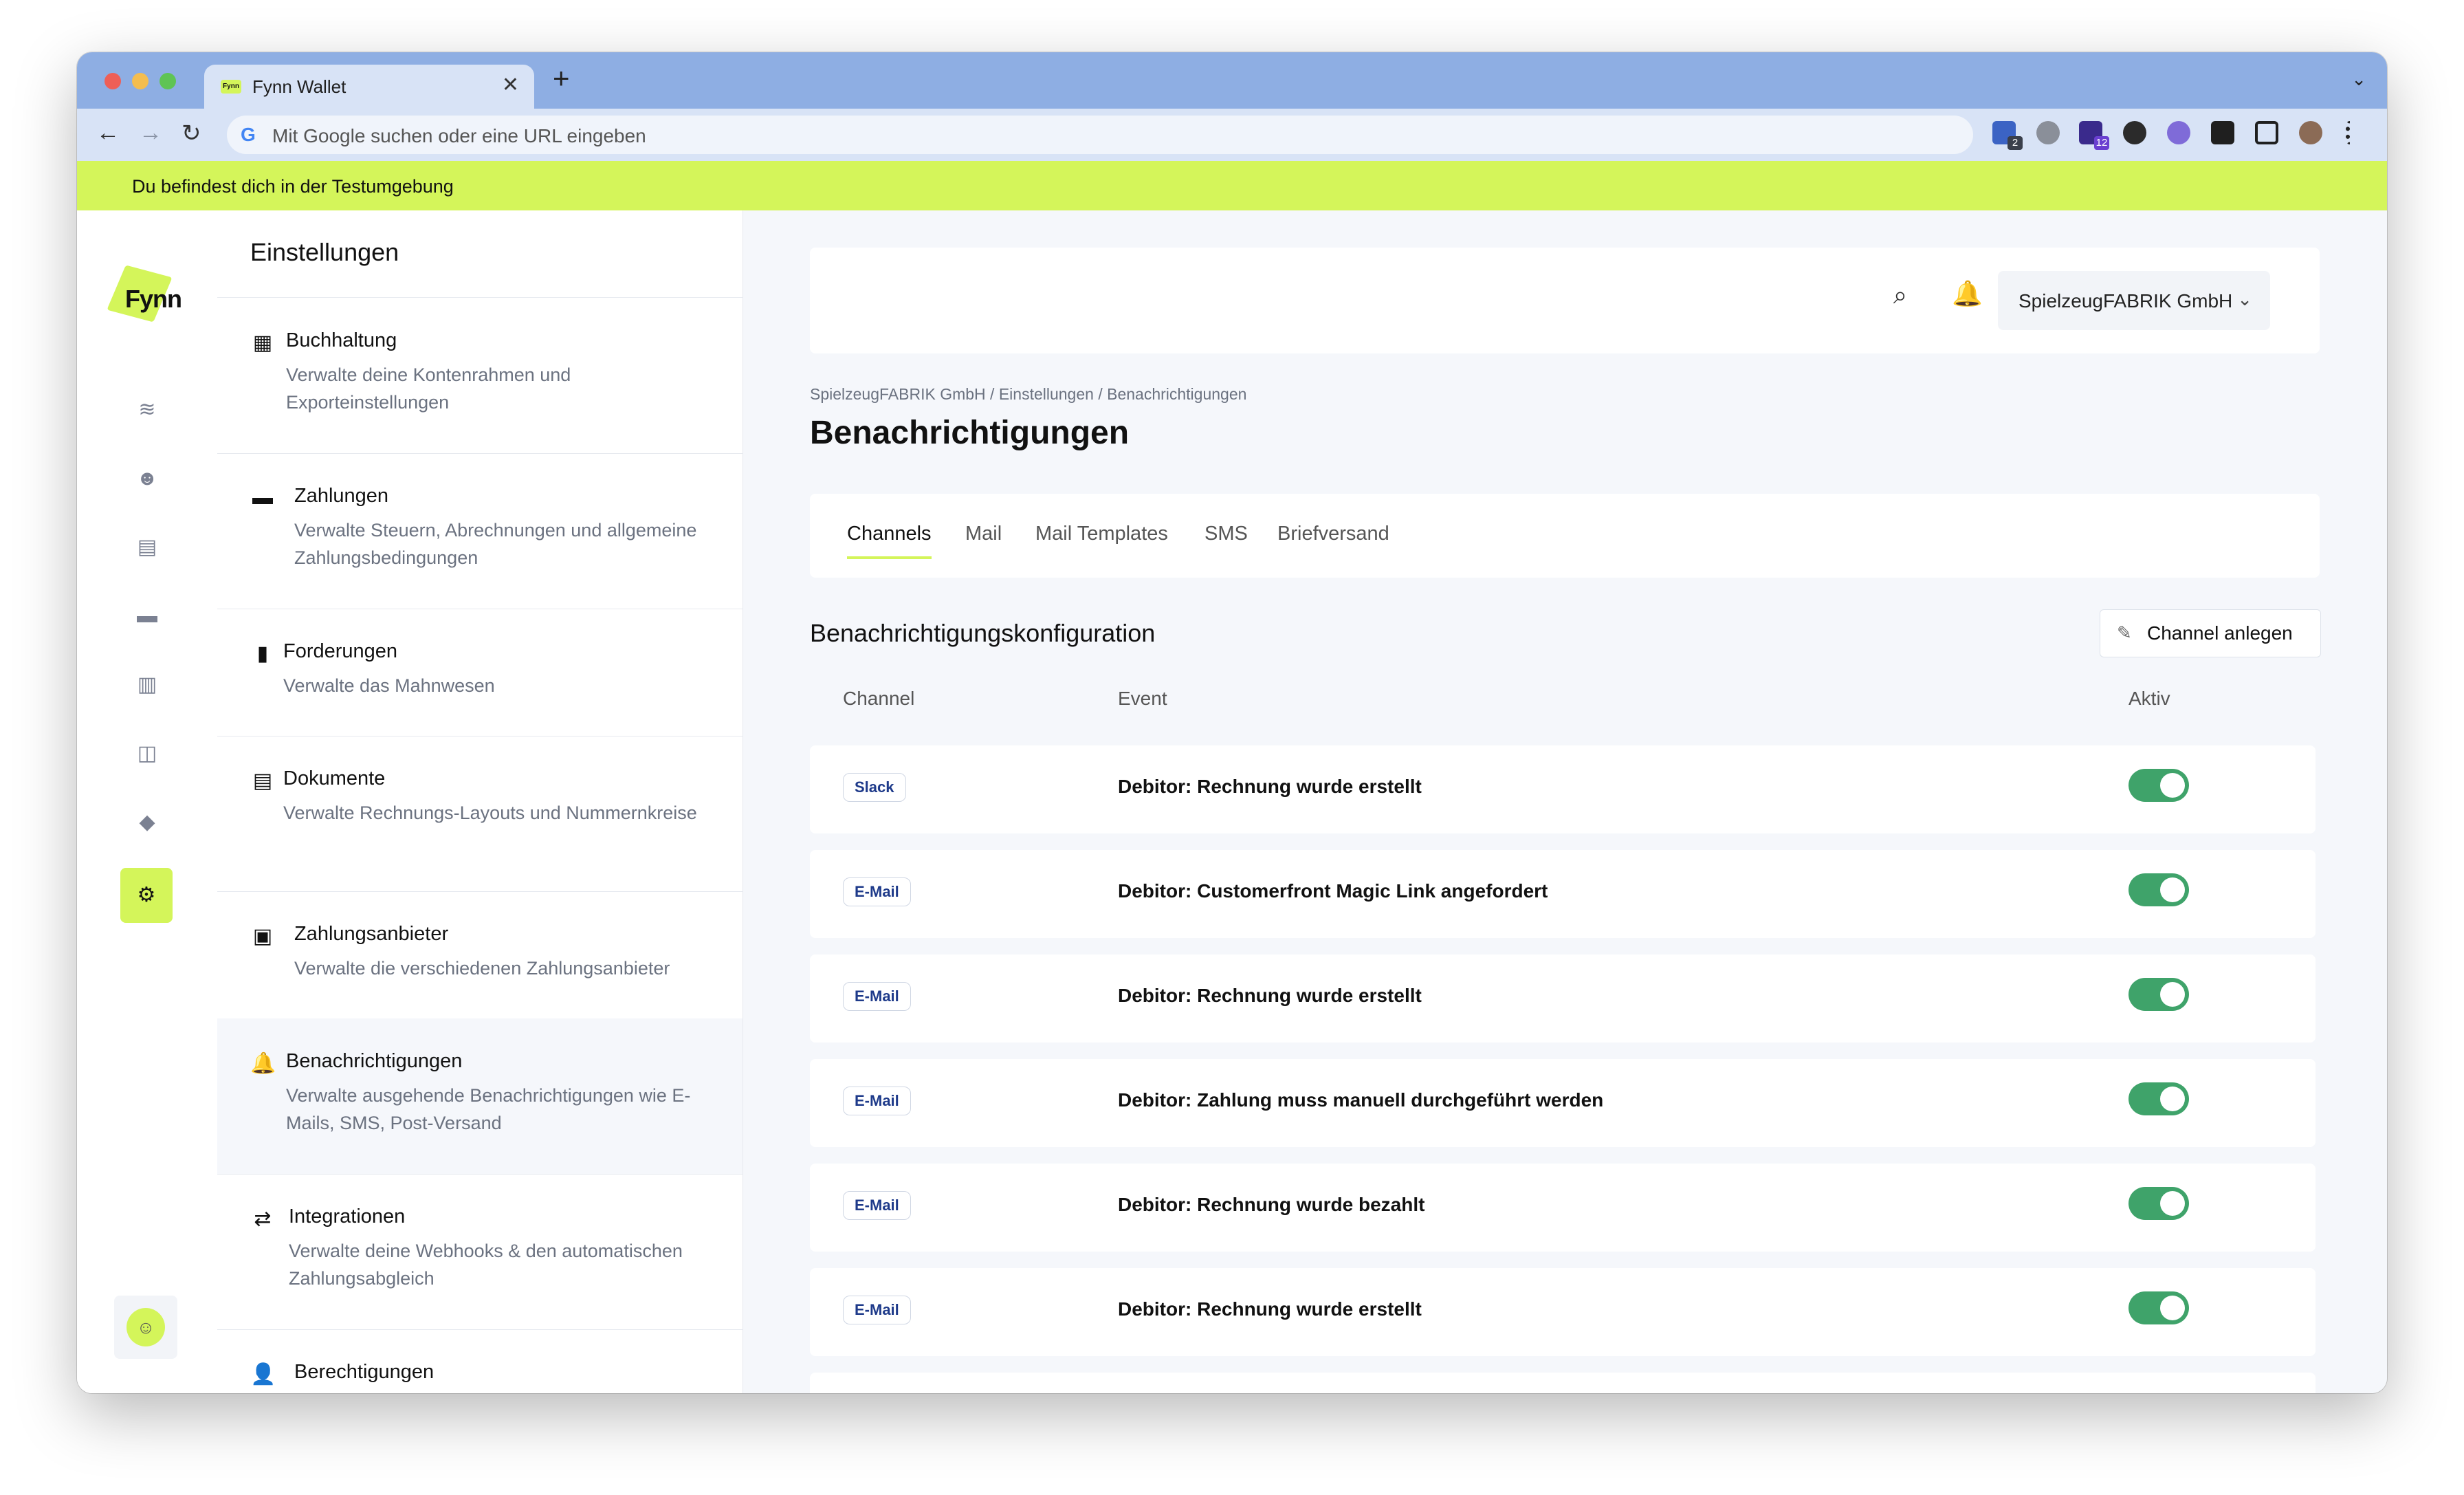 This screenshot has width=2464, height=1495. What do you see at coordinates (147, 753) in the screenshot?
I see `products-icon: ◫` at bounding box center [147, 753].